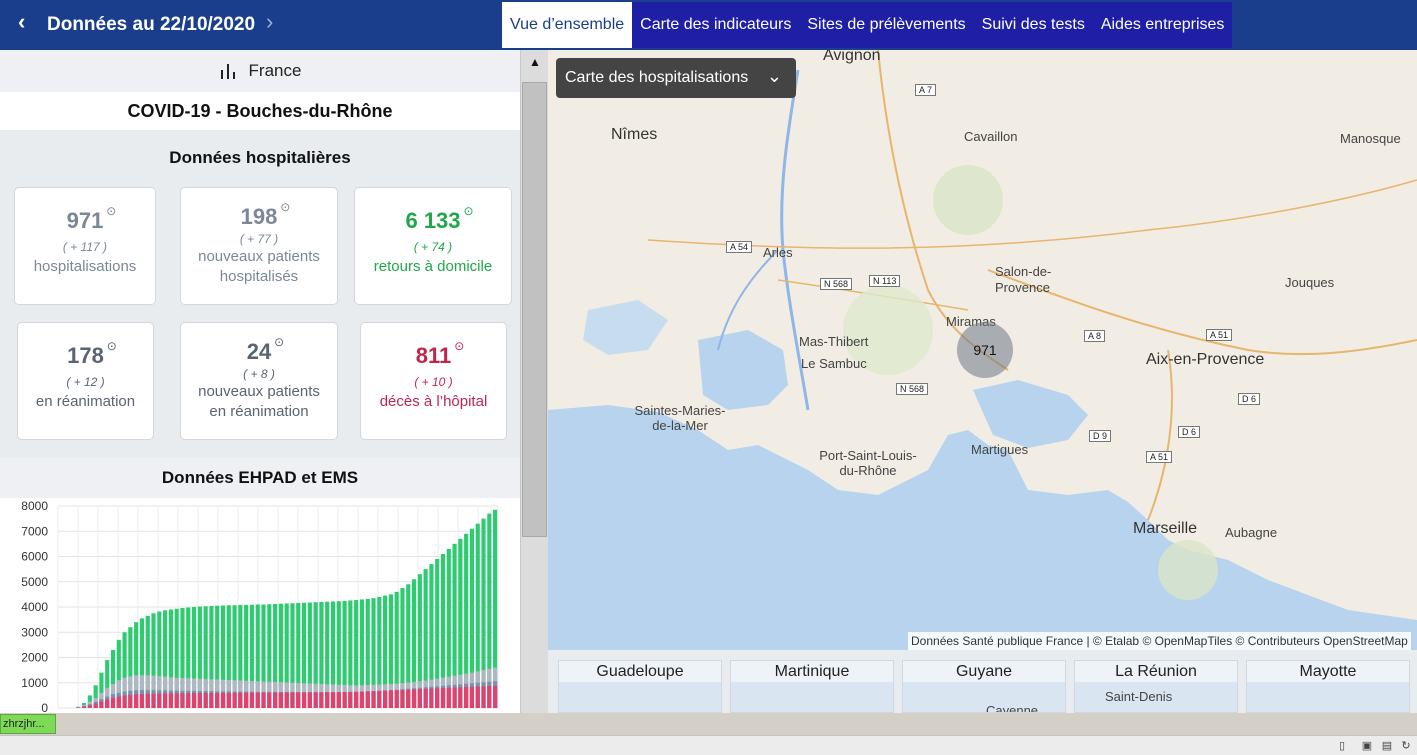 This screenshot has width=1417, height=755. What do you see at coordinates (1342, 746) in the screenshot?
I see `page-icon: ▯` at bounding box center [1342, 746].